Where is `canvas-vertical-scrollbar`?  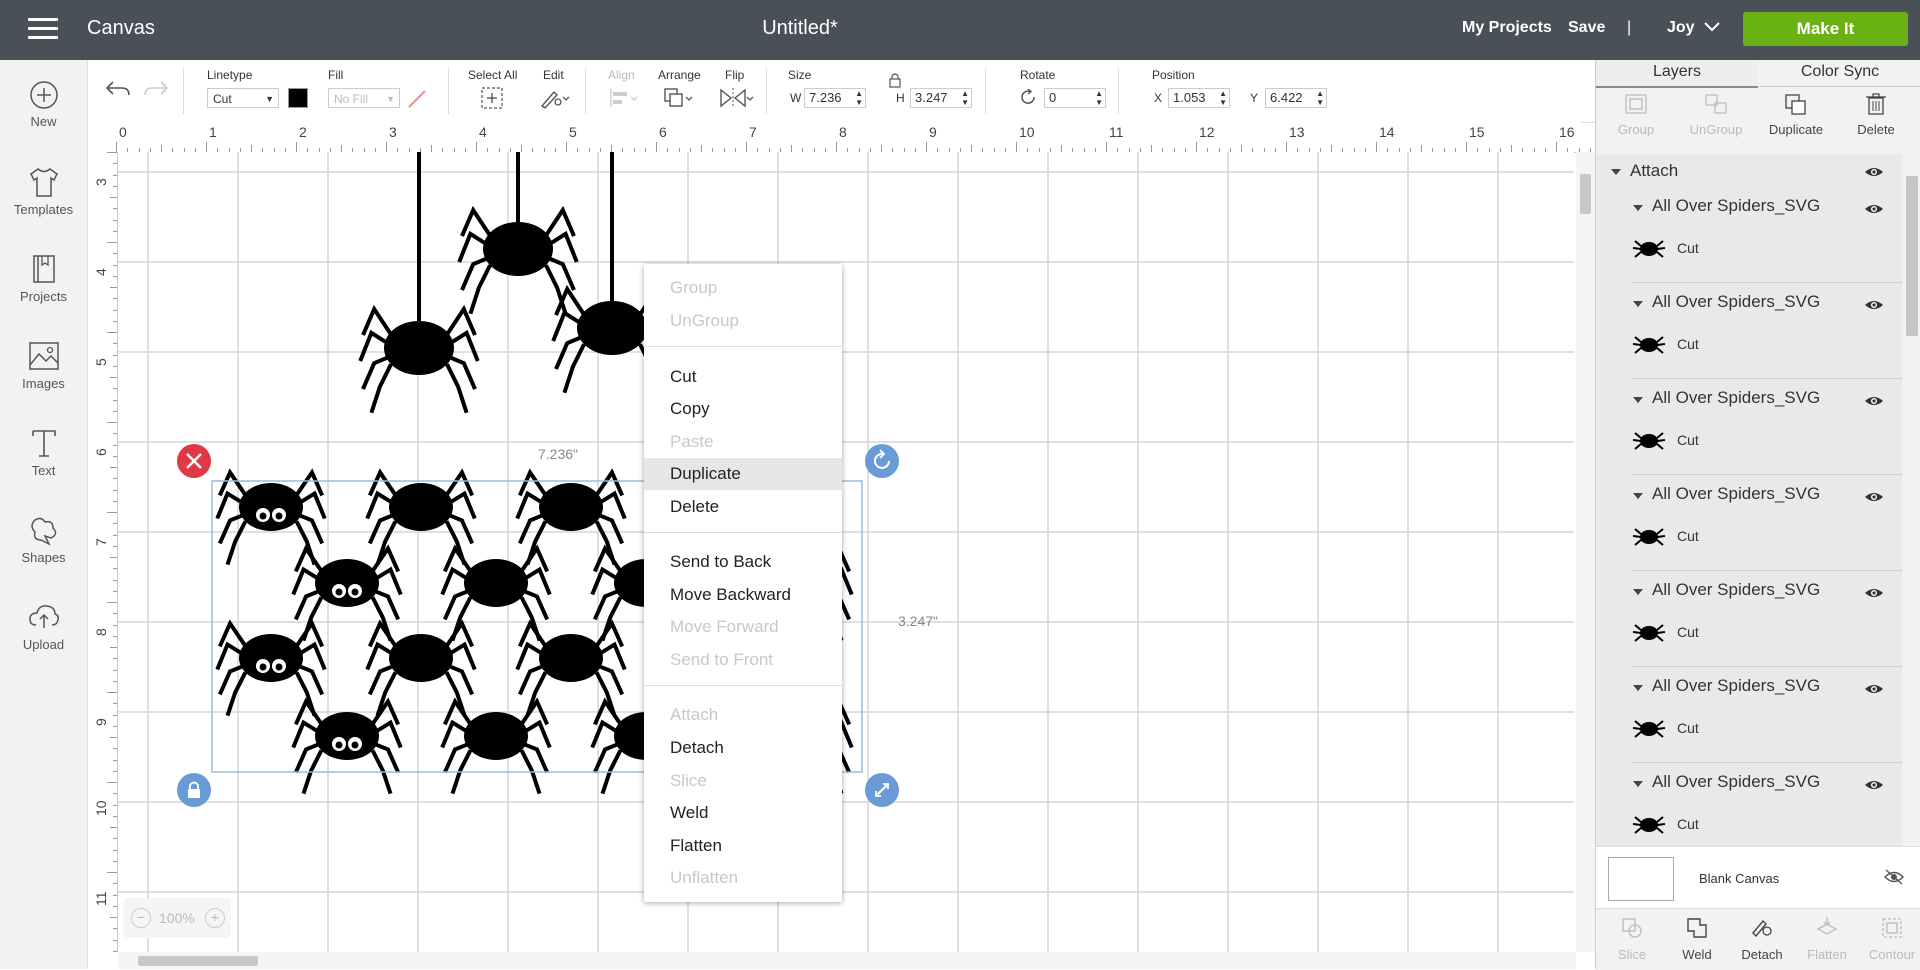
canvas-vertical-scrollbar is located at coordinates (1585, 552).